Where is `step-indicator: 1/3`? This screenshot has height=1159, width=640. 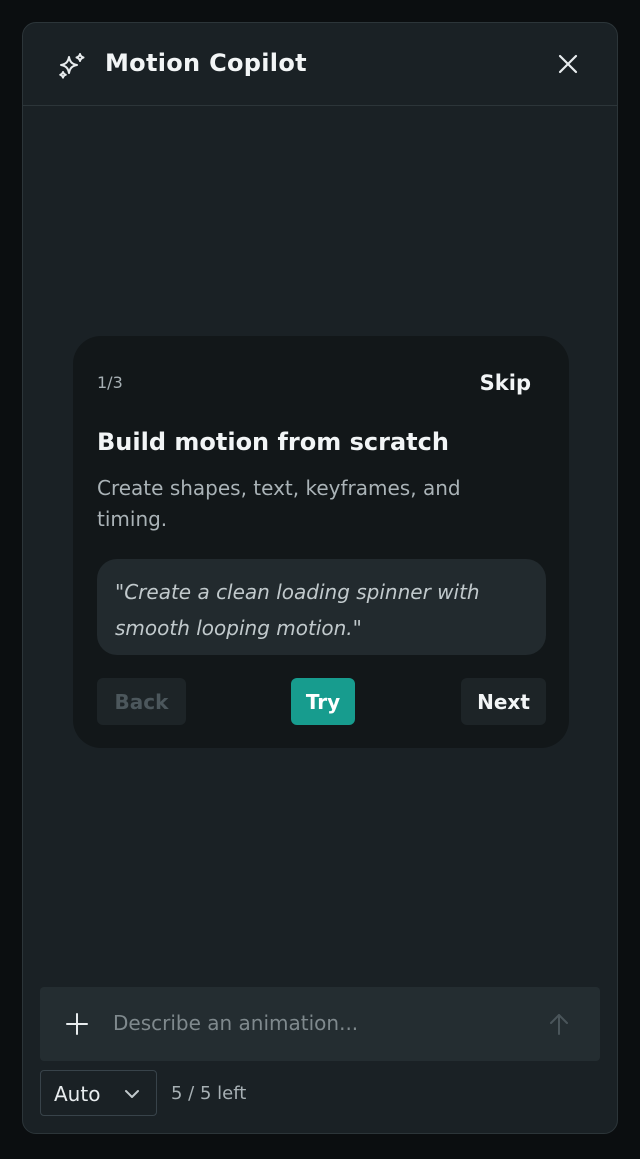 step-indicator: 1/3 is located at coordinates (110, 382).